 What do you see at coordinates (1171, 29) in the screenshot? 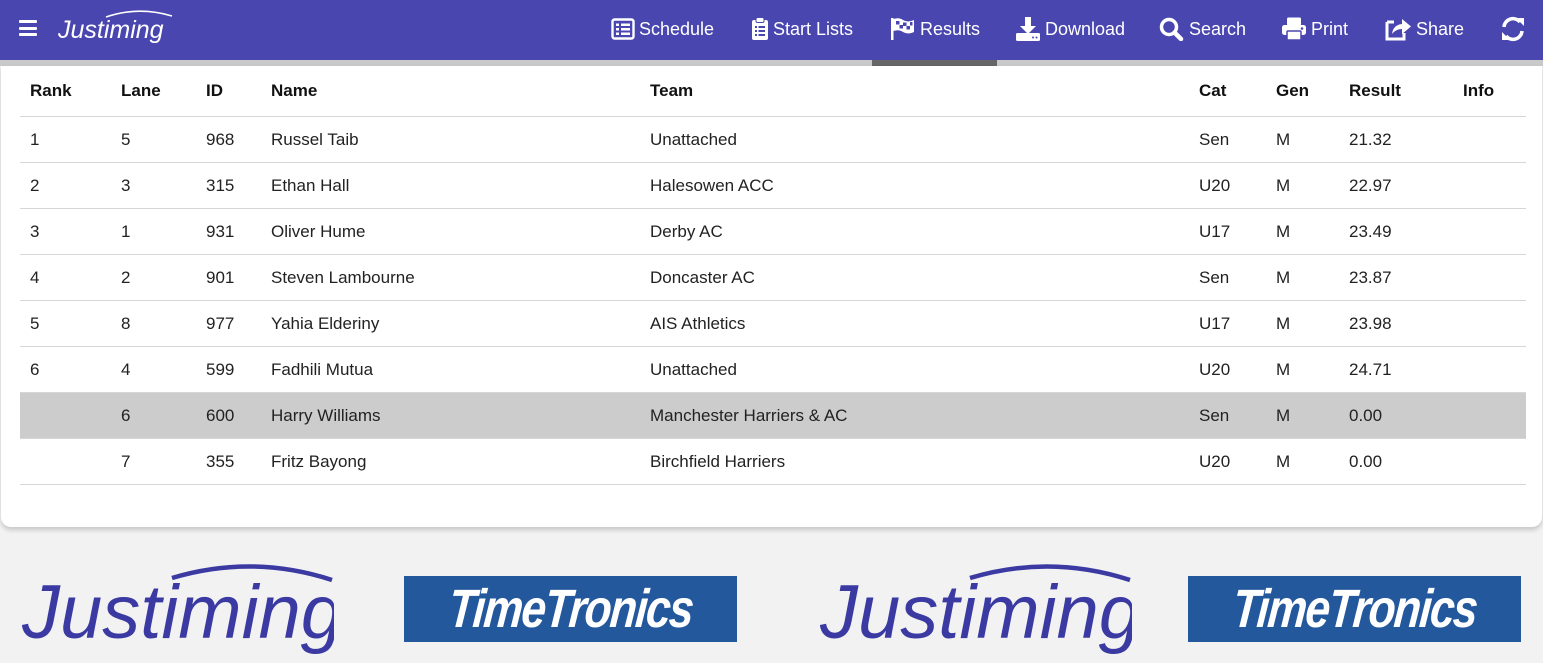
I see `search-icon` at bounding box center [1171, 29].